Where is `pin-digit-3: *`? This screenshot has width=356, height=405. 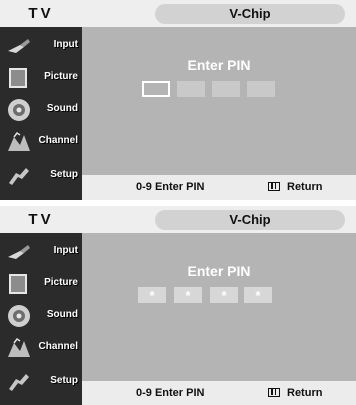
pin-digit-3: * is located at coordinates (224, 295).